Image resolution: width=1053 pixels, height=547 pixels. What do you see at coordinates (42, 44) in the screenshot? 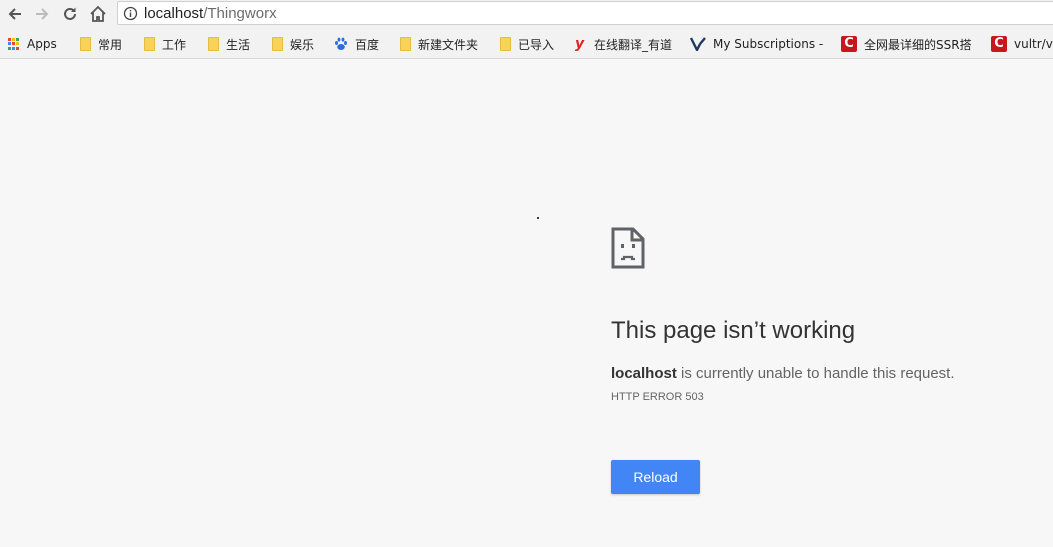
I see `bookmark-label: Apps` at bounding box center [42, 44].